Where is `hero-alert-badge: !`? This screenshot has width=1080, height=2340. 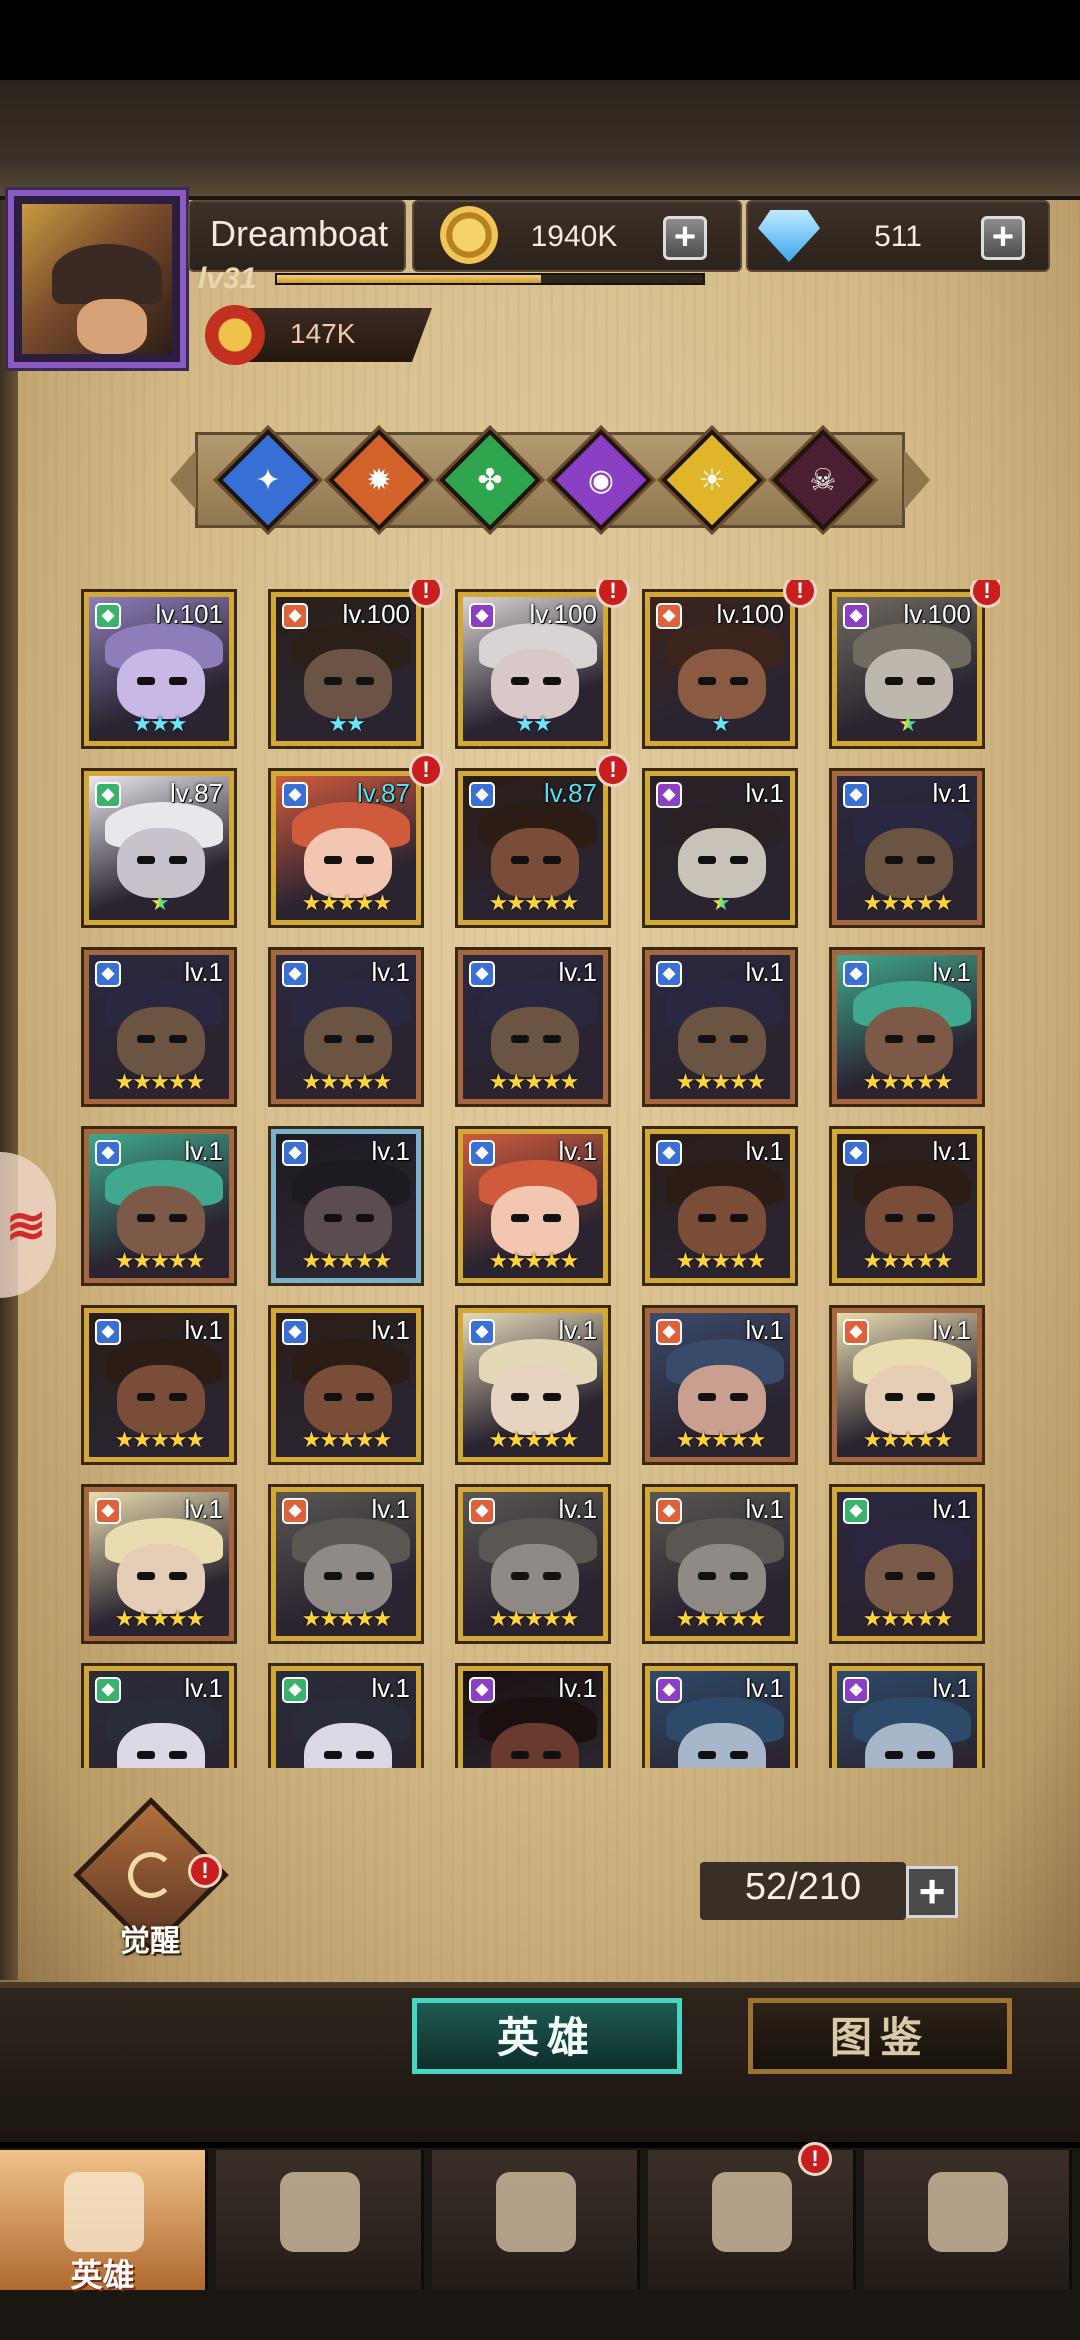
hero-alert-badge: ! is located at coordinates (613, 770).